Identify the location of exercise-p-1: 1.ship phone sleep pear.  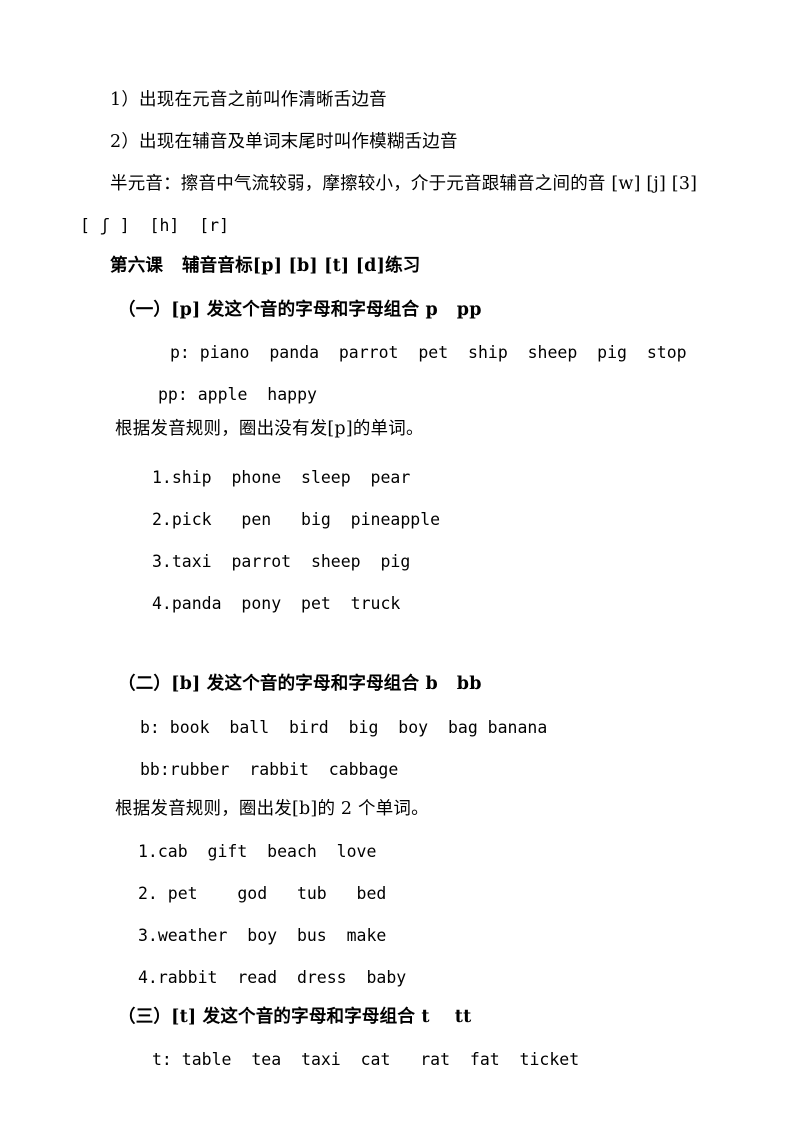
(281, 477).